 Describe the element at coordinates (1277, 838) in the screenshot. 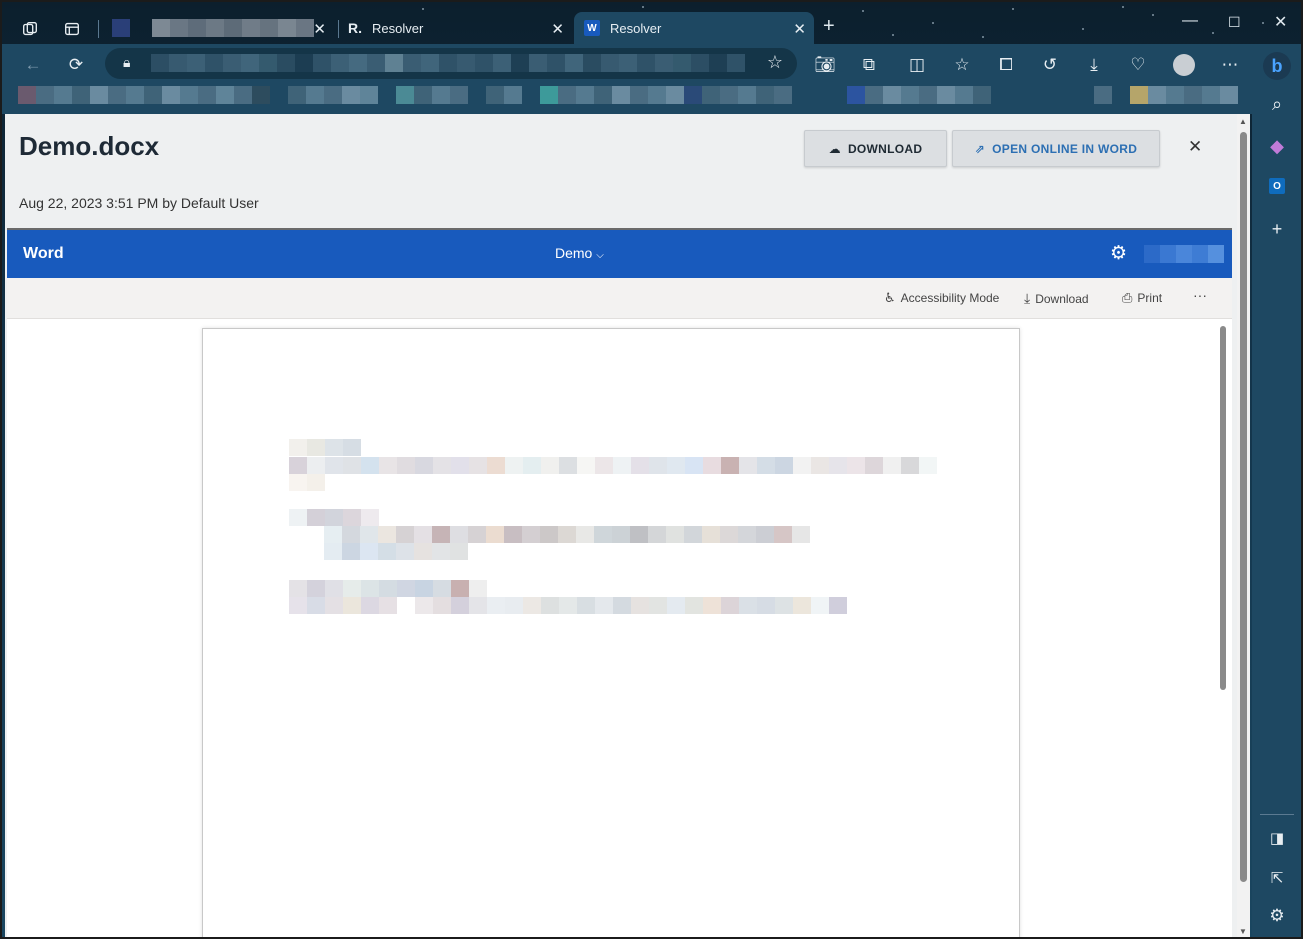

I see `hide-sidebar-icon: ◨` at that location.